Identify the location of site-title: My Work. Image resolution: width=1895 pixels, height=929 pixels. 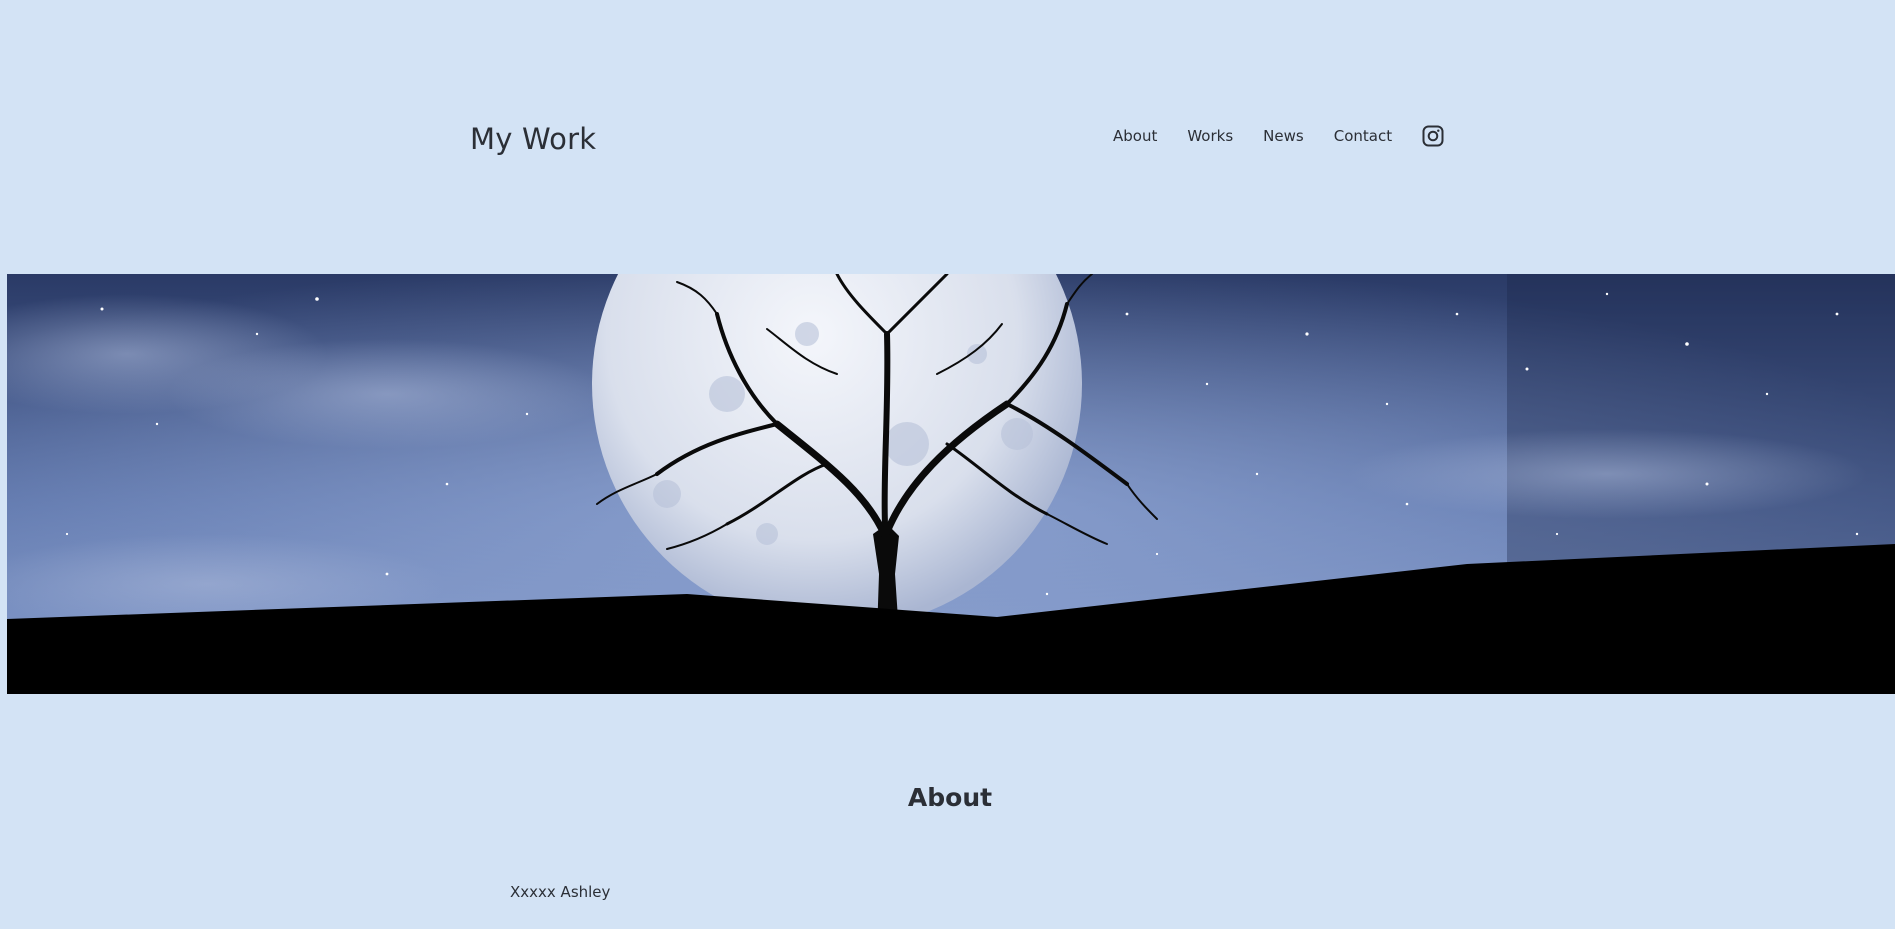
(533, 139).